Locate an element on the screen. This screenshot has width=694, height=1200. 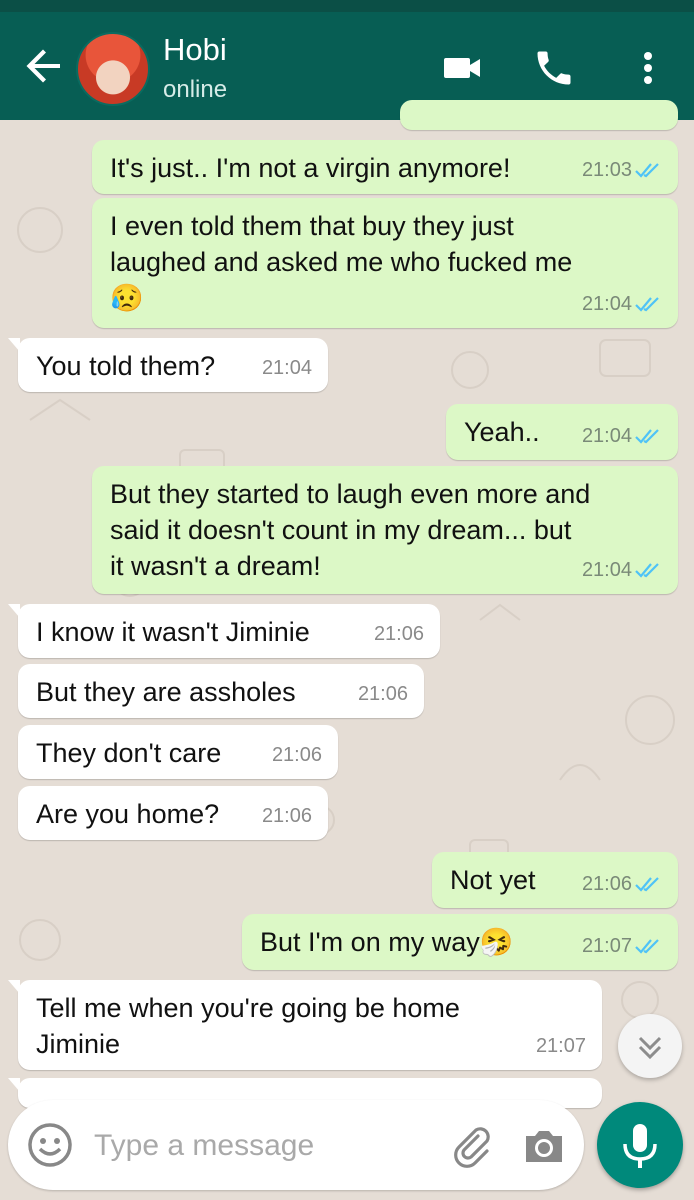
message-bubble-incoming: I know it wasn't Jiminie 21:06 is located at coordinates (224, 631).